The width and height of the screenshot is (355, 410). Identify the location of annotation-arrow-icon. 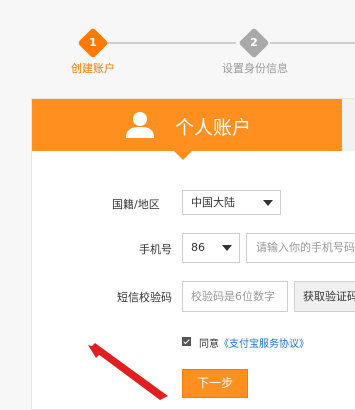
(128, 371).